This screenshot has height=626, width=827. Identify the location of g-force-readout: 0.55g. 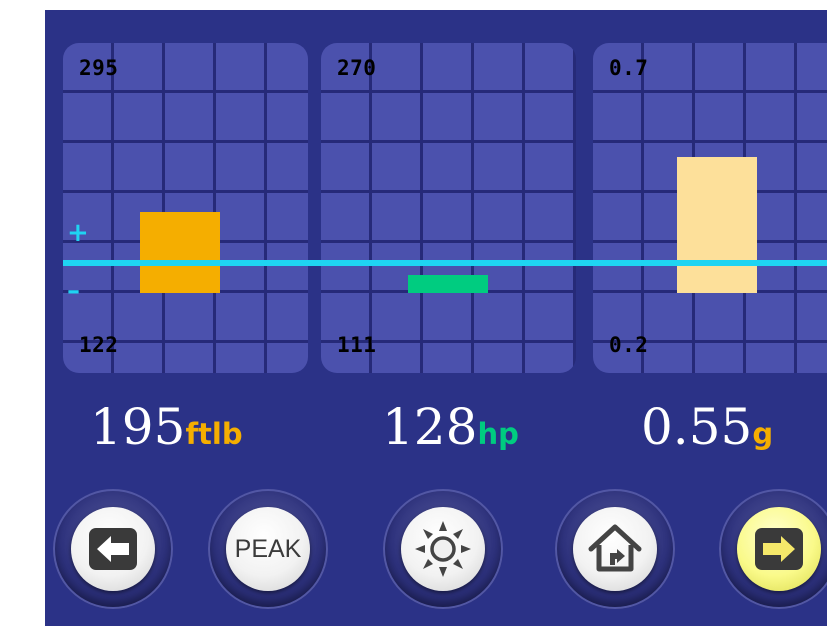
(707, 427).